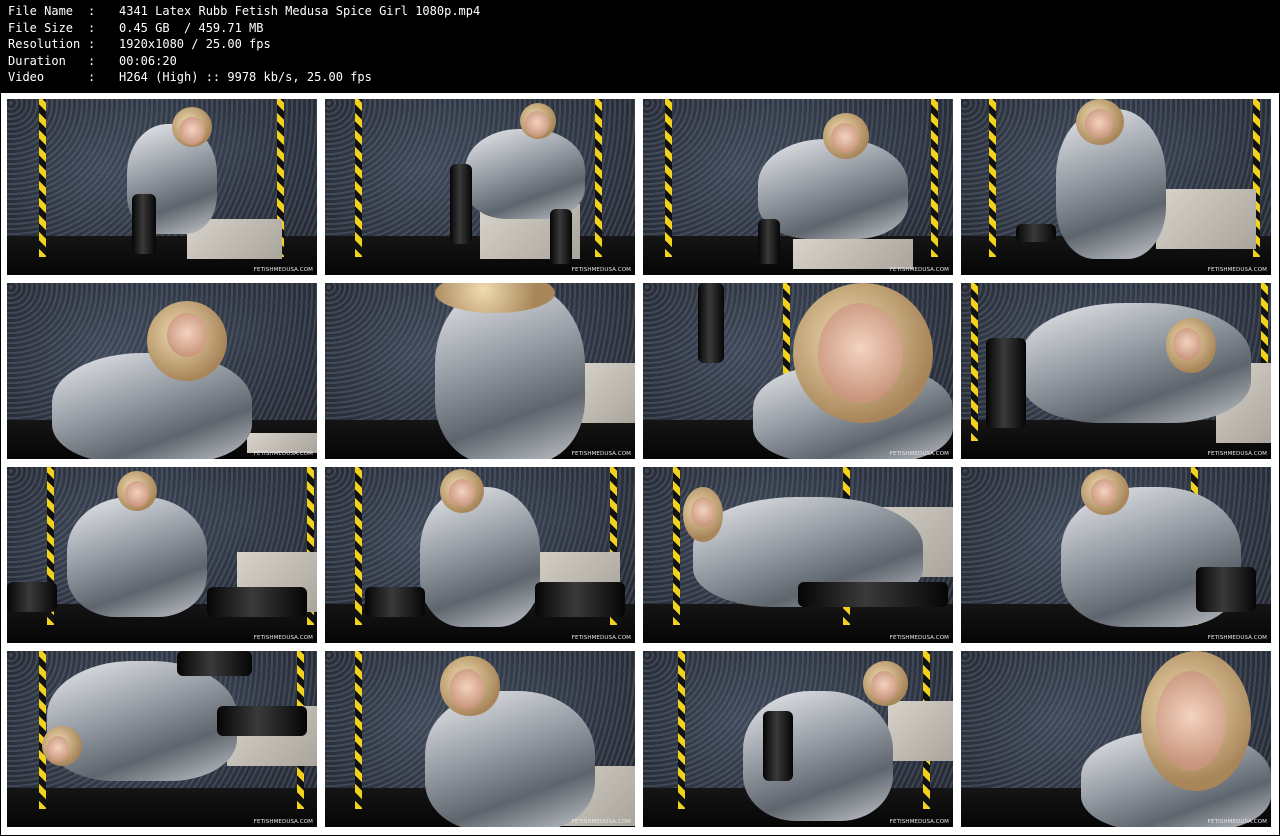 This screenshot has height=836, width=1280. What do you see at coordinates (191, 27) in the screenshot?
I see `file-info-value: 0.45 GB / 459.71 MB` at bounding box center [191, 27].